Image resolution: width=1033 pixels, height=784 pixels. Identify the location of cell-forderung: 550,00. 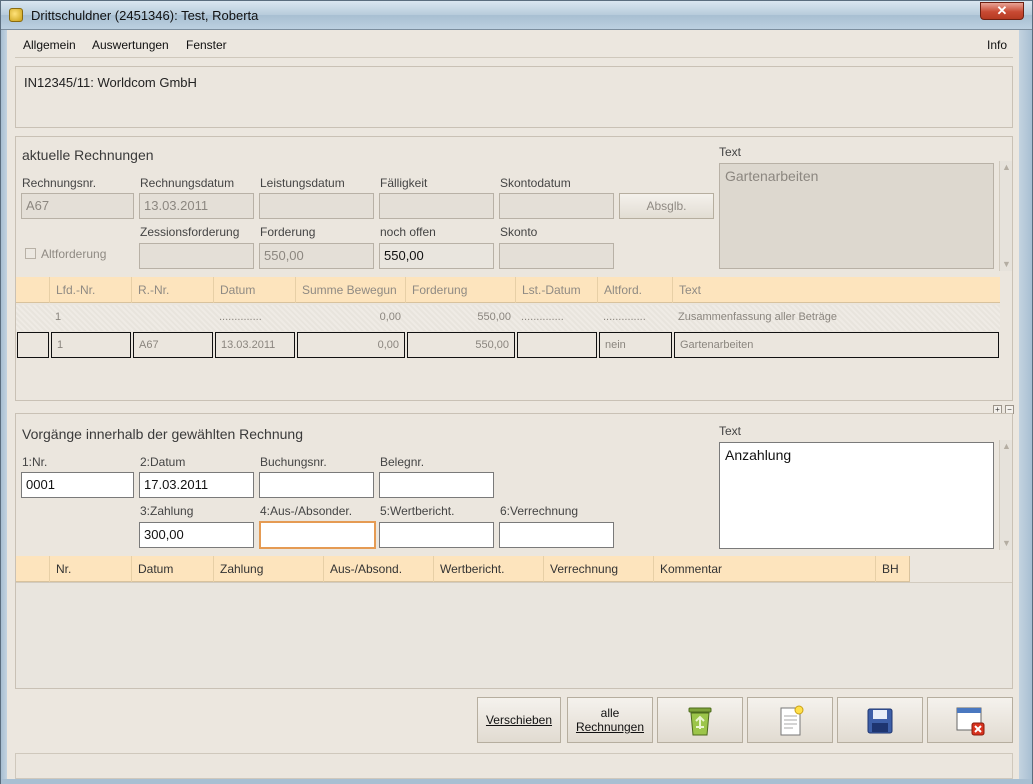
(494, 317).